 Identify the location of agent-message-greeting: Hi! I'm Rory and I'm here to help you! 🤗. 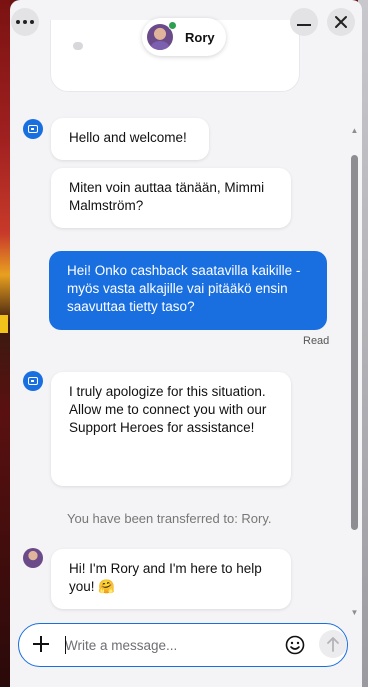
(171, 579).